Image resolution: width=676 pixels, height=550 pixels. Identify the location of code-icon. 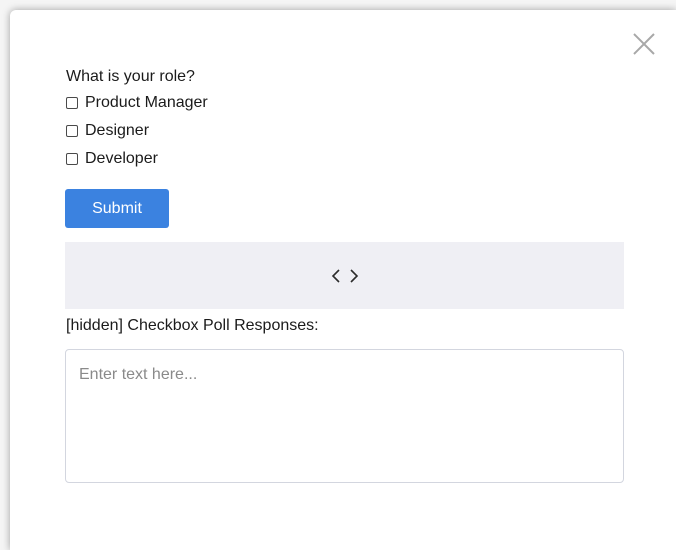
(344, 275).